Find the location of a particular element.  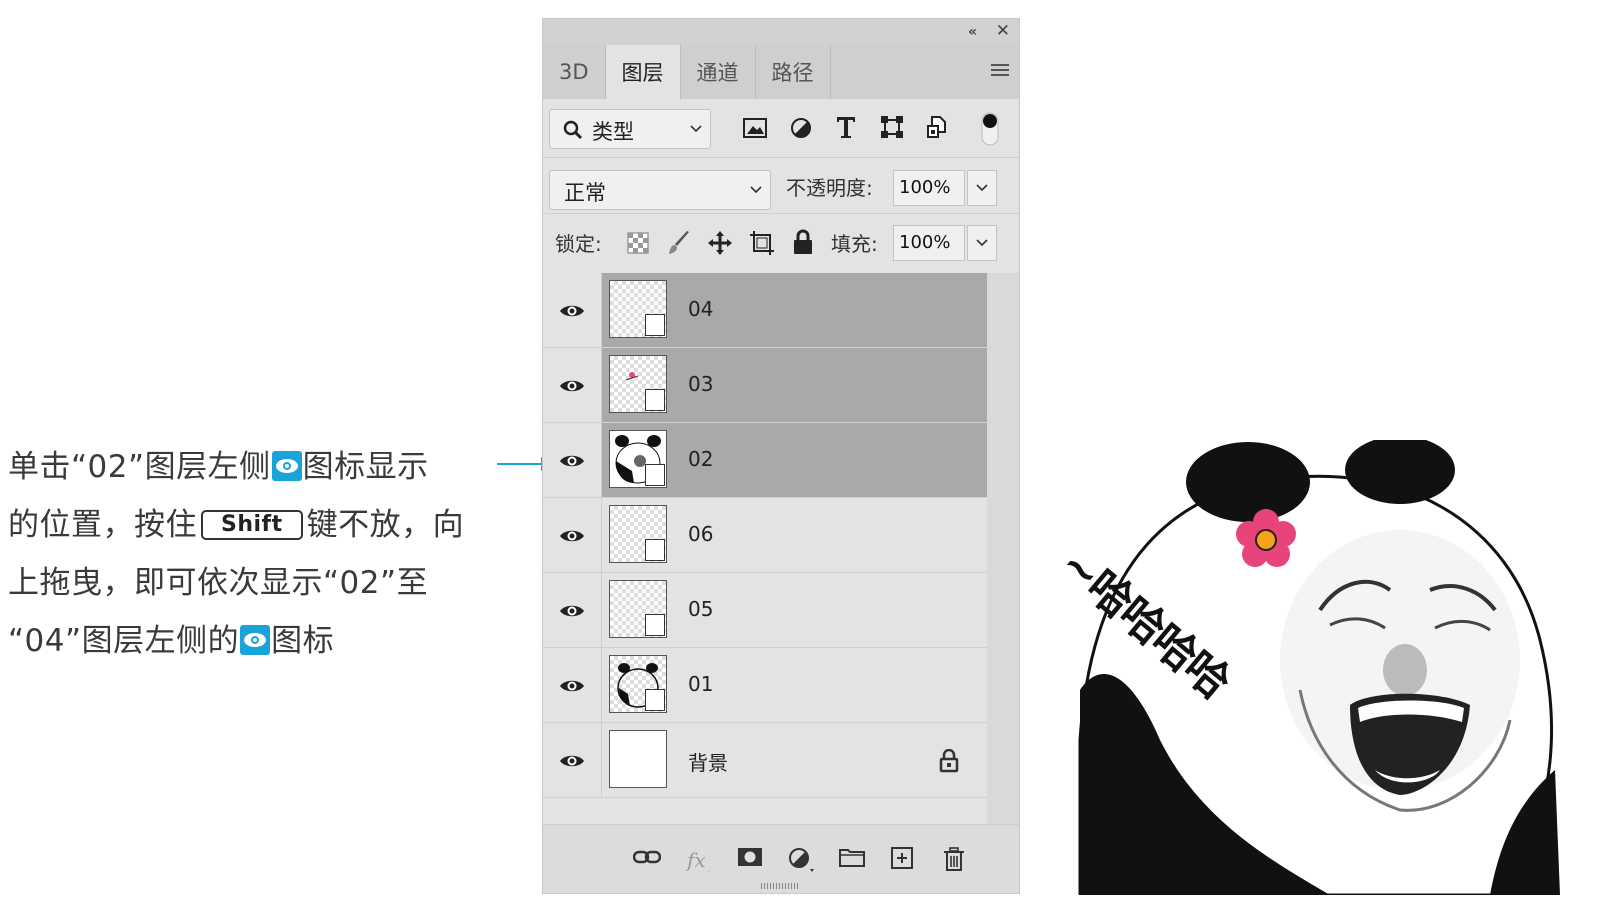

caption-line-1: 单击“02”图层左侧 图标显示 is located at coordinates (218, 467).